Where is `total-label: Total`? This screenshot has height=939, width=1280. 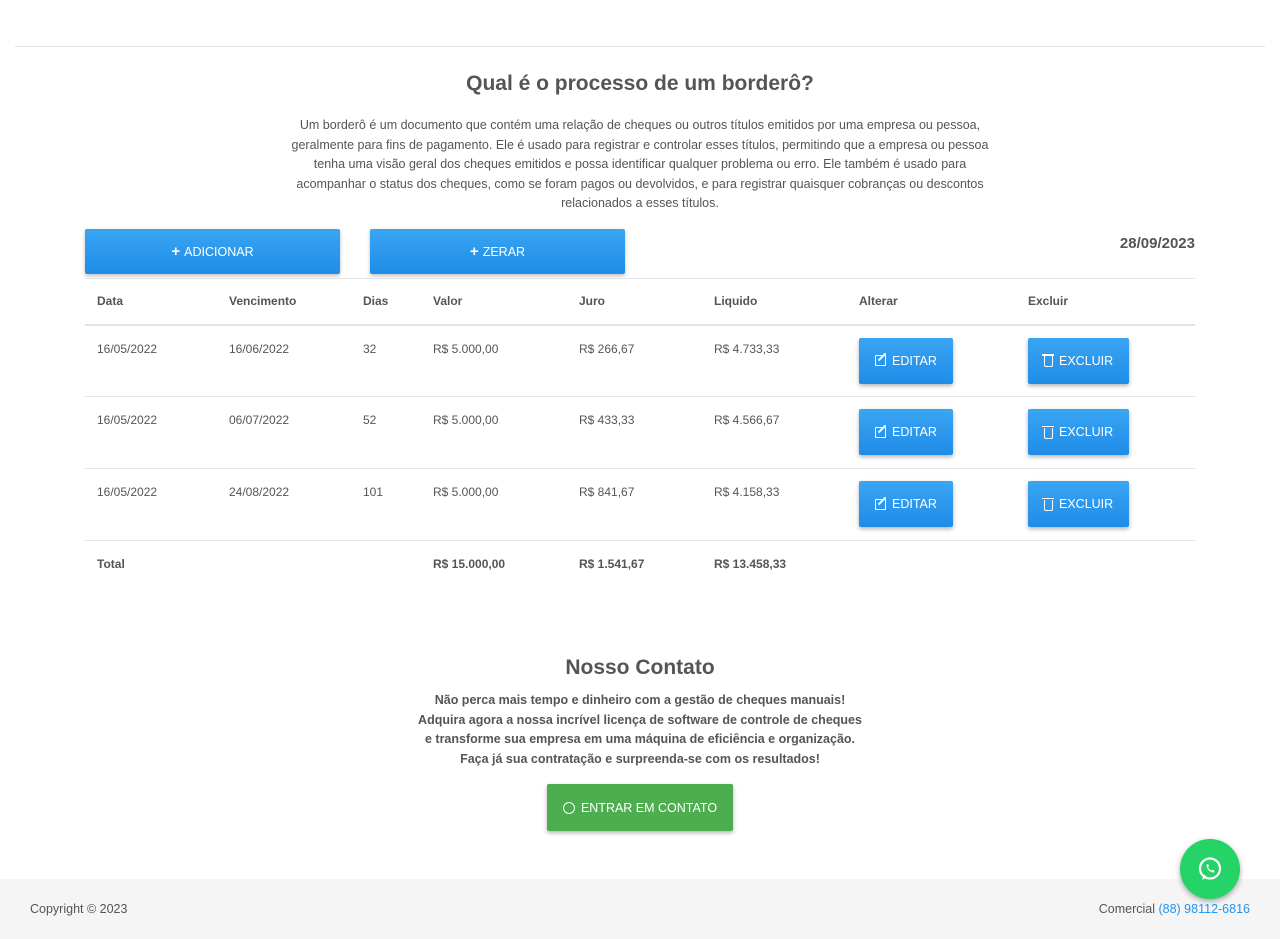 total-label: Total is located at coordinates (111, 564).